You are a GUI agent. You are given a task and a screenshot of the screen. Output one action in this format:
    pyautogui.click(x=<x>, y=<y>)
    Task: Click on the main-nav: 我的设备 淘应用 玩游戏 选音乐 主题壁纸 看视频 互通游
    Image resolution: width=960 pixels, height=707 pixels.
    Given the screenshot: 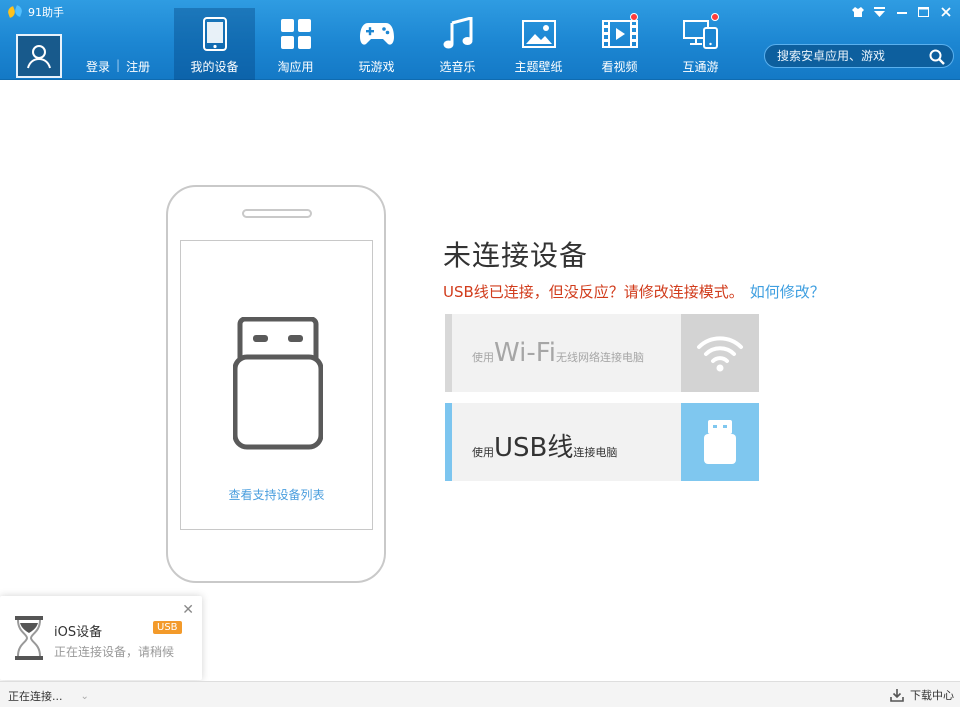 What is the action you would take?
    pyautogui.click(x=457, y=44)
    